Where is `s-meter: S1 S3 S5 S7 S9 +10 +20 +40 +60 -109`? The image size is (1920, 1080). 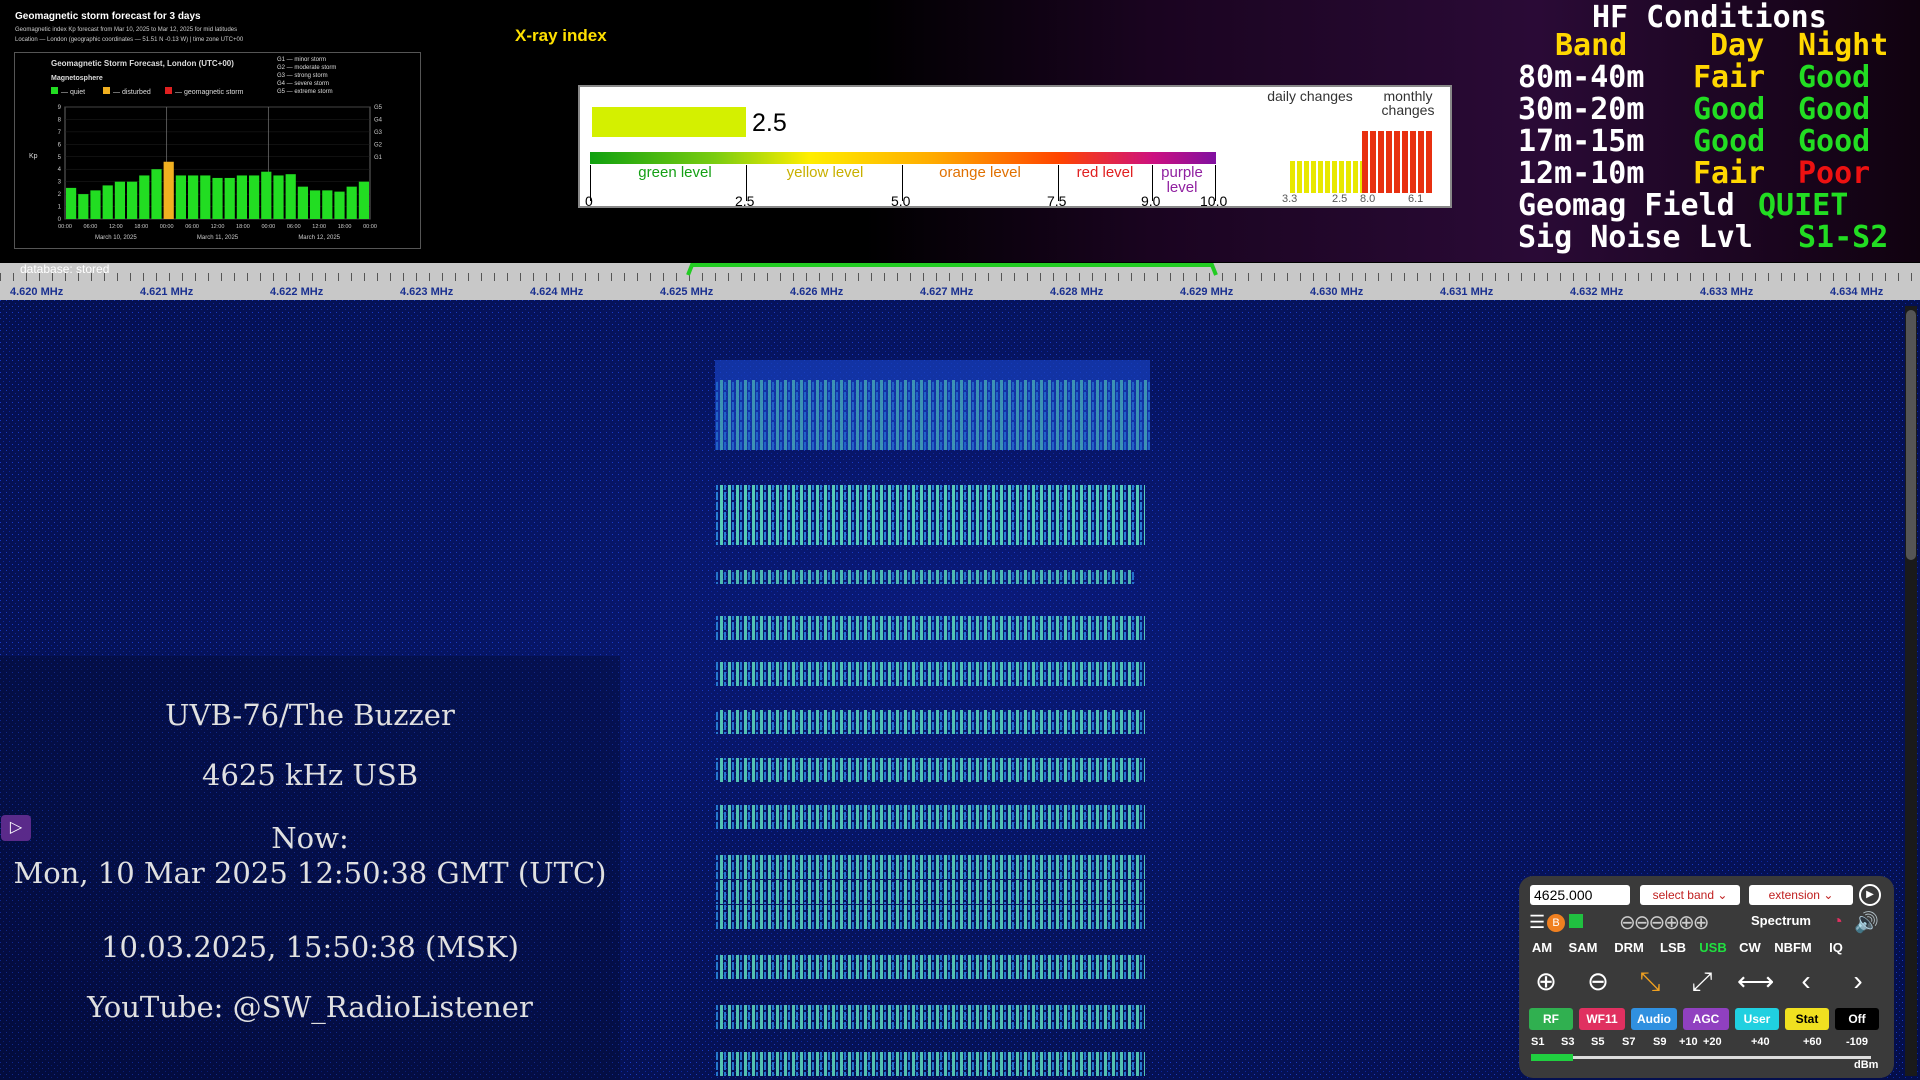 s-meter: S1 S3 S5 S7 S9 +10 +20 +40 +60 -109 is located at coordinates (1706, 1051).